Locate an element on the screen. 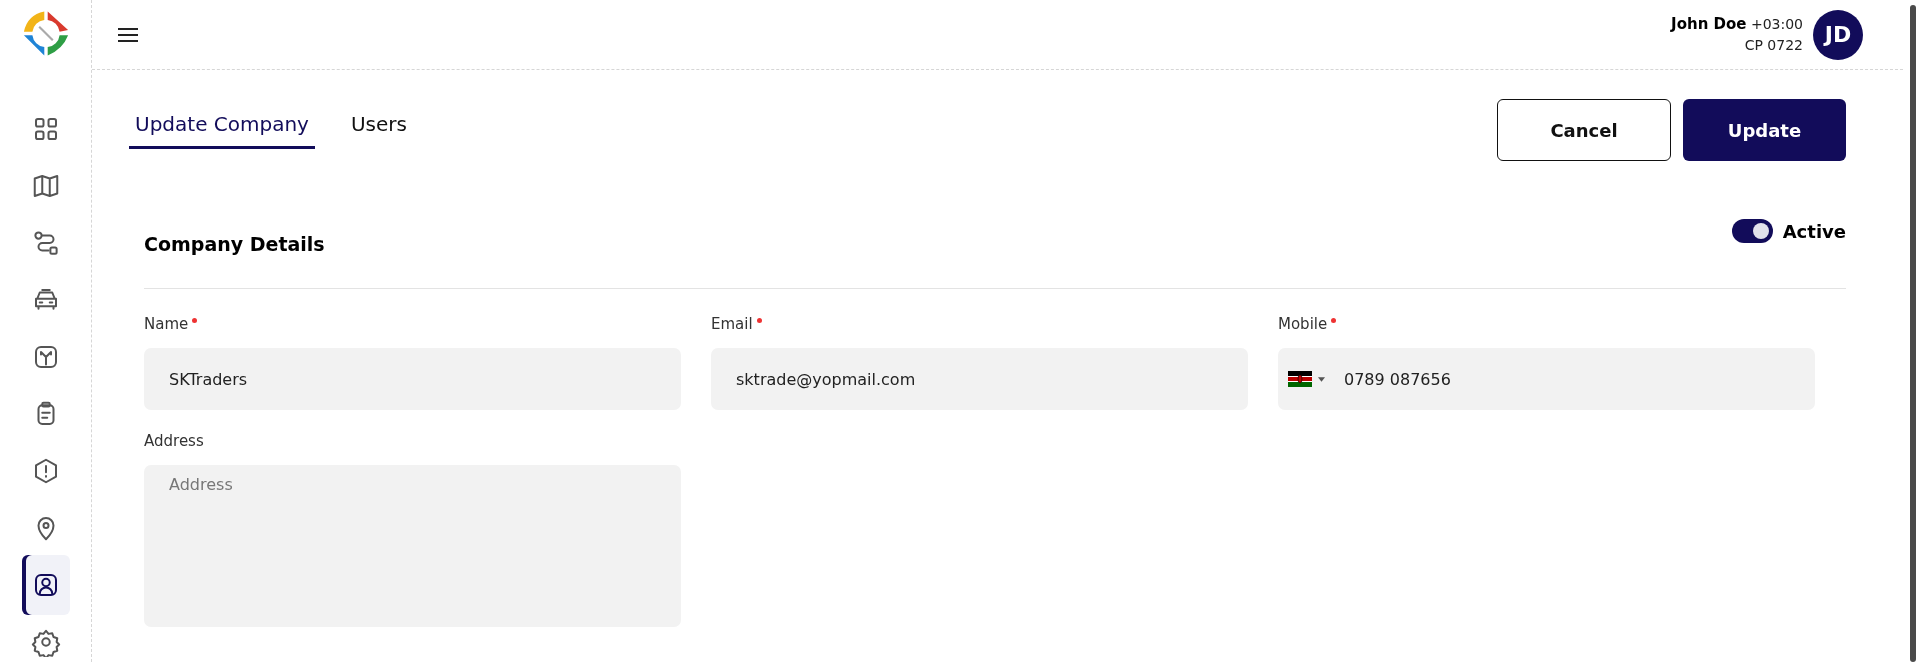 The height and width of the screenshot is (662, 1919). user-avatar: JD is located at coordinates (1838, 34).